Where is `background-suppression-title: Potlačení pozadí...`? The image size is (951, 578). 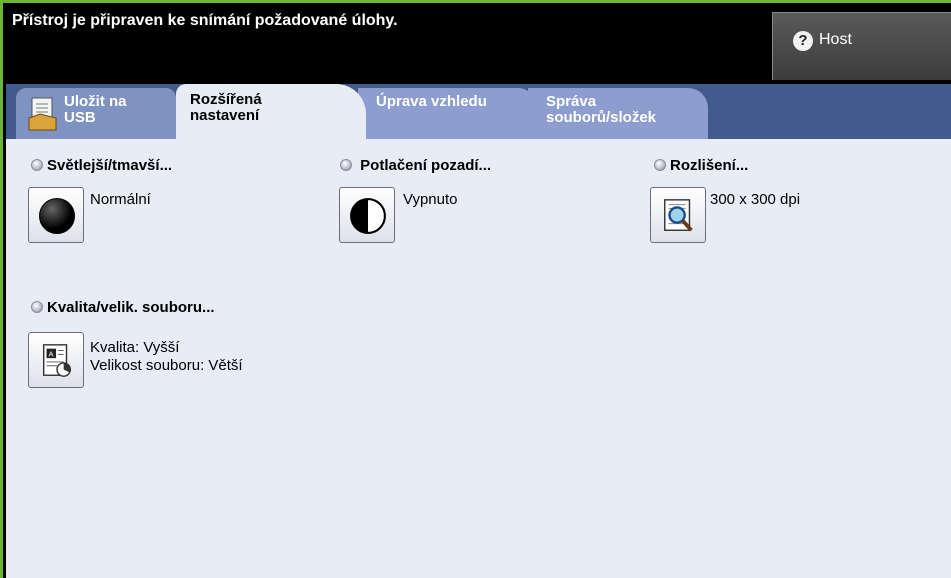
background-suppression-title: Potlačení pozadí... is located at coordinates (415, 165).